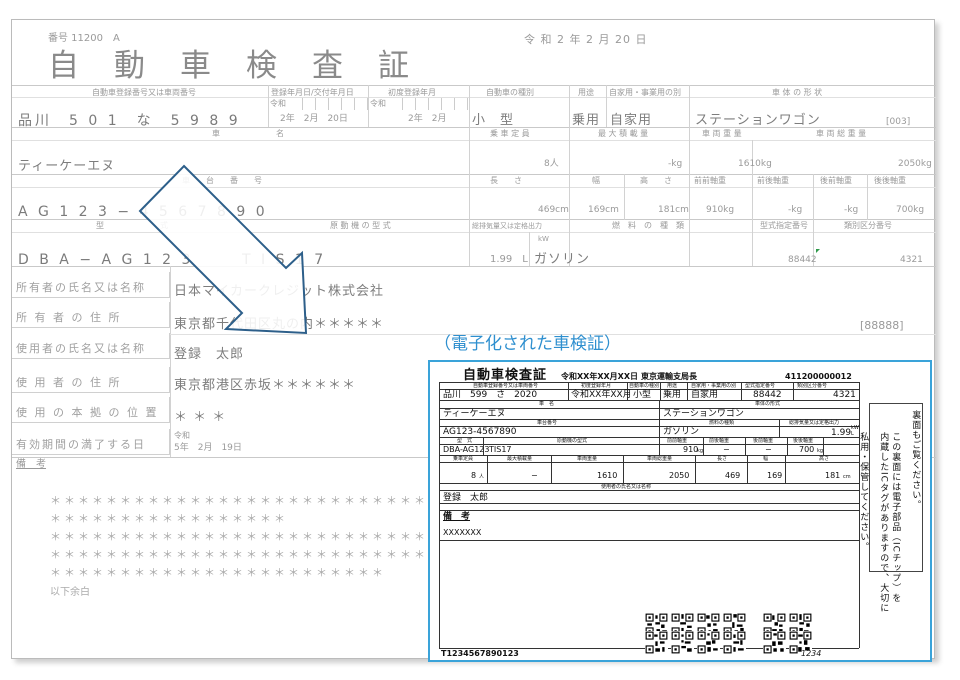  I want to click on private-value: 自家用, so click(705, 395).